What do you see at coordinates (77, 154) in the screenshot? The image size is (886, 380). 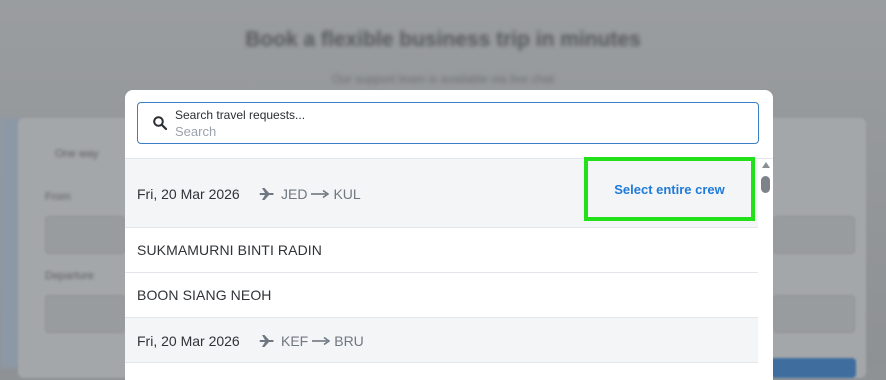 I see `background-tab-label: One way` at bounding box center [77, 154].